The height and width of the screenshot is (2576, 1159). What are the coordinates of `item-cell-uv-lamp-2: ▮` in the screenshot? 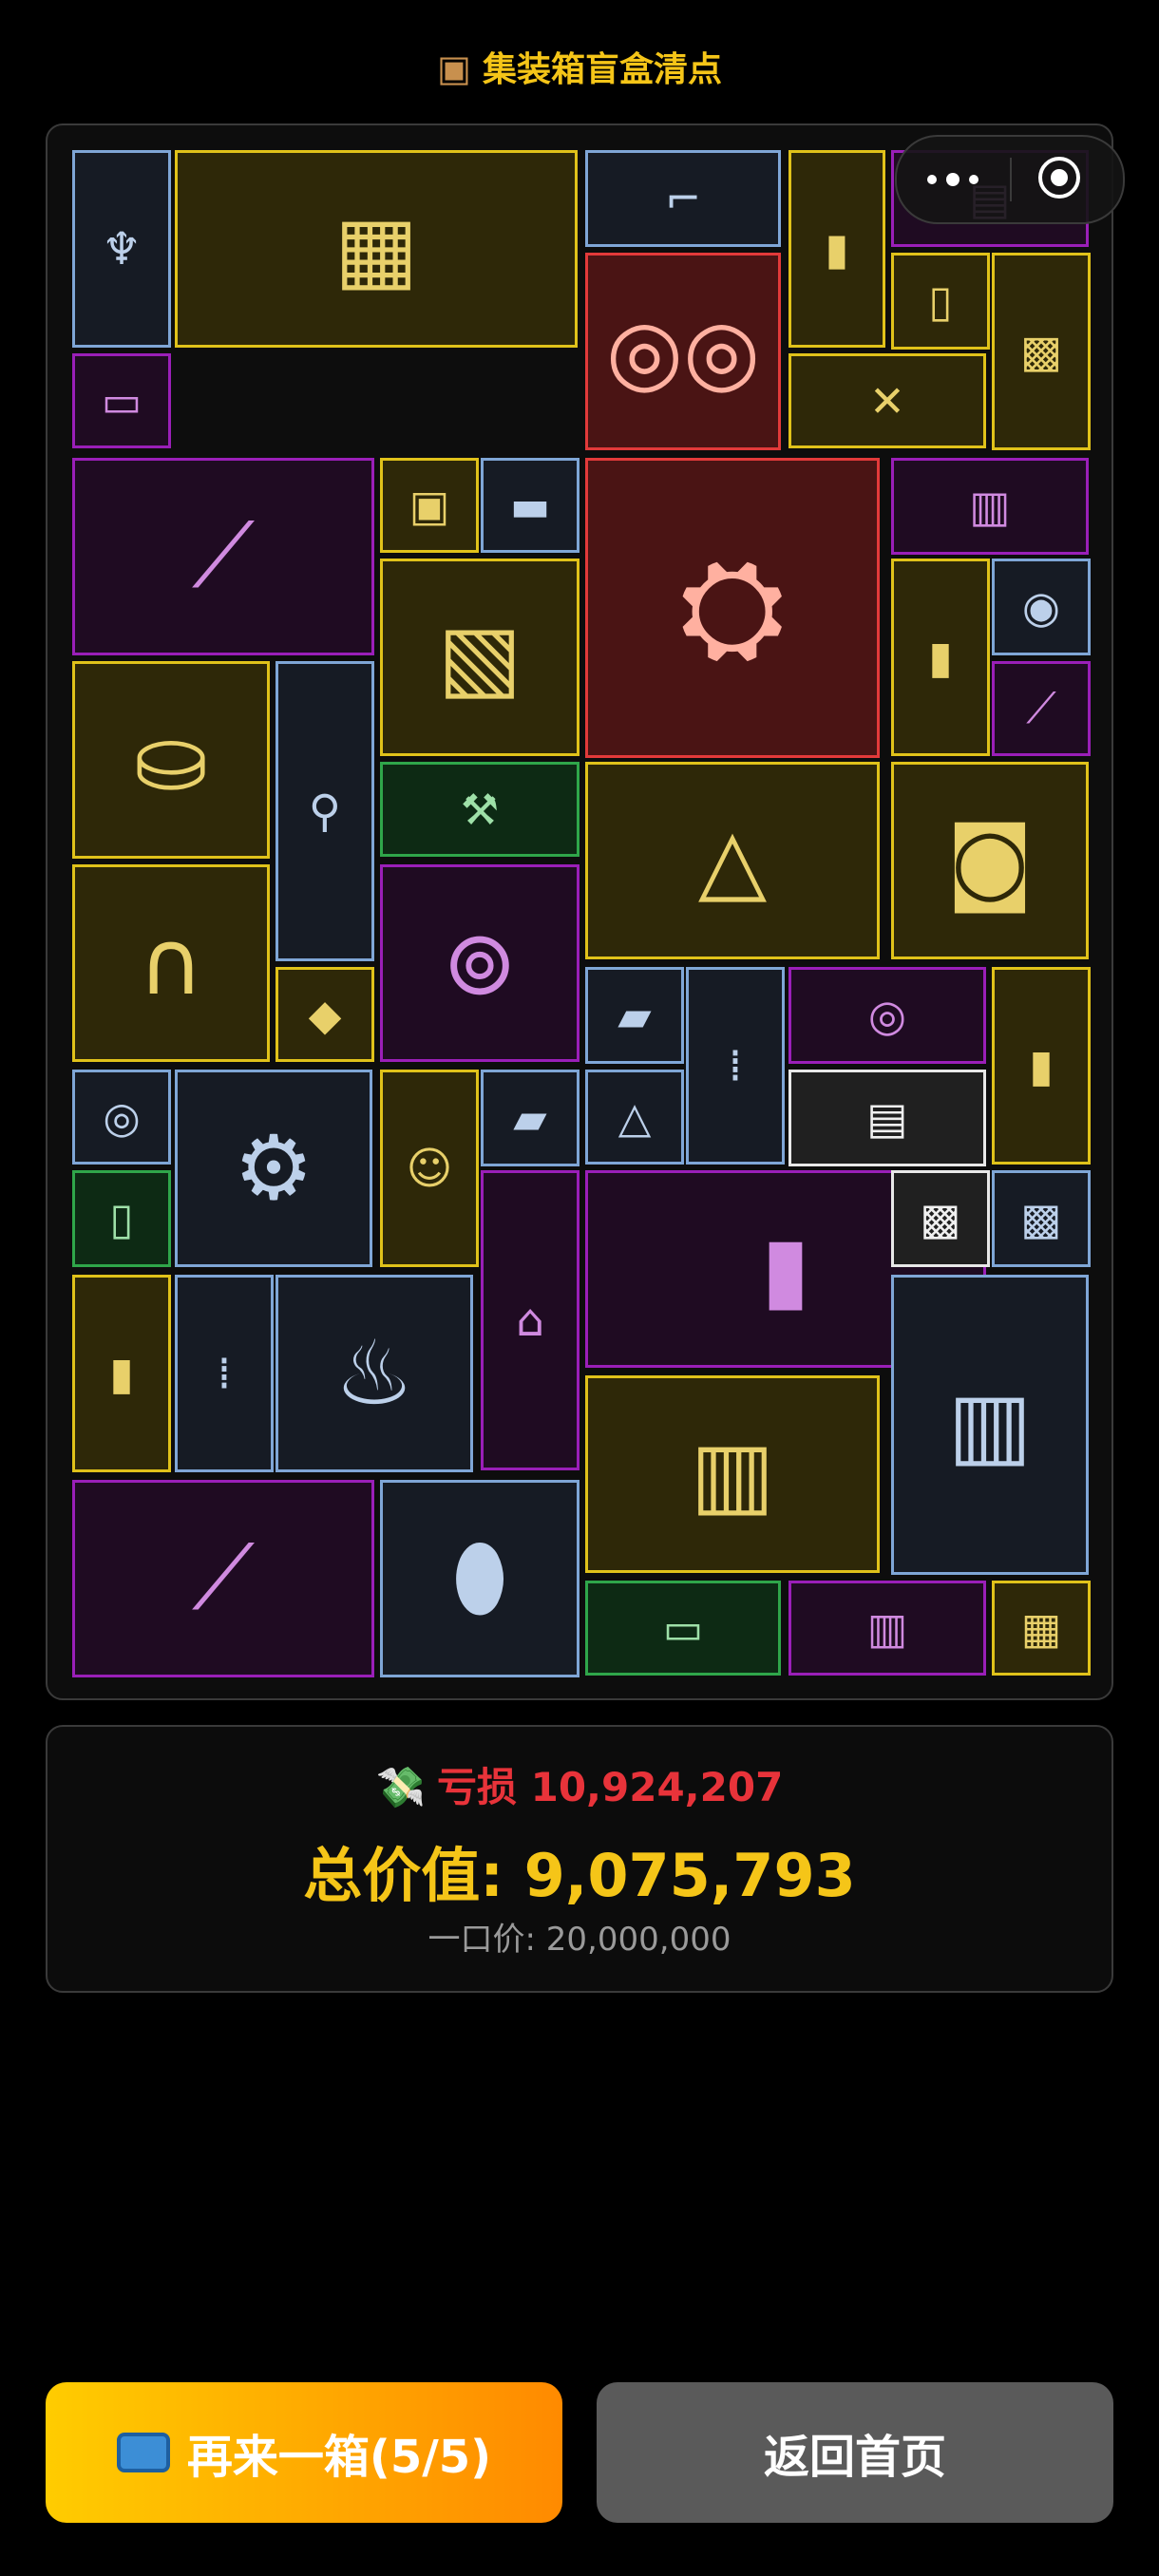 It's located at (940, 657).